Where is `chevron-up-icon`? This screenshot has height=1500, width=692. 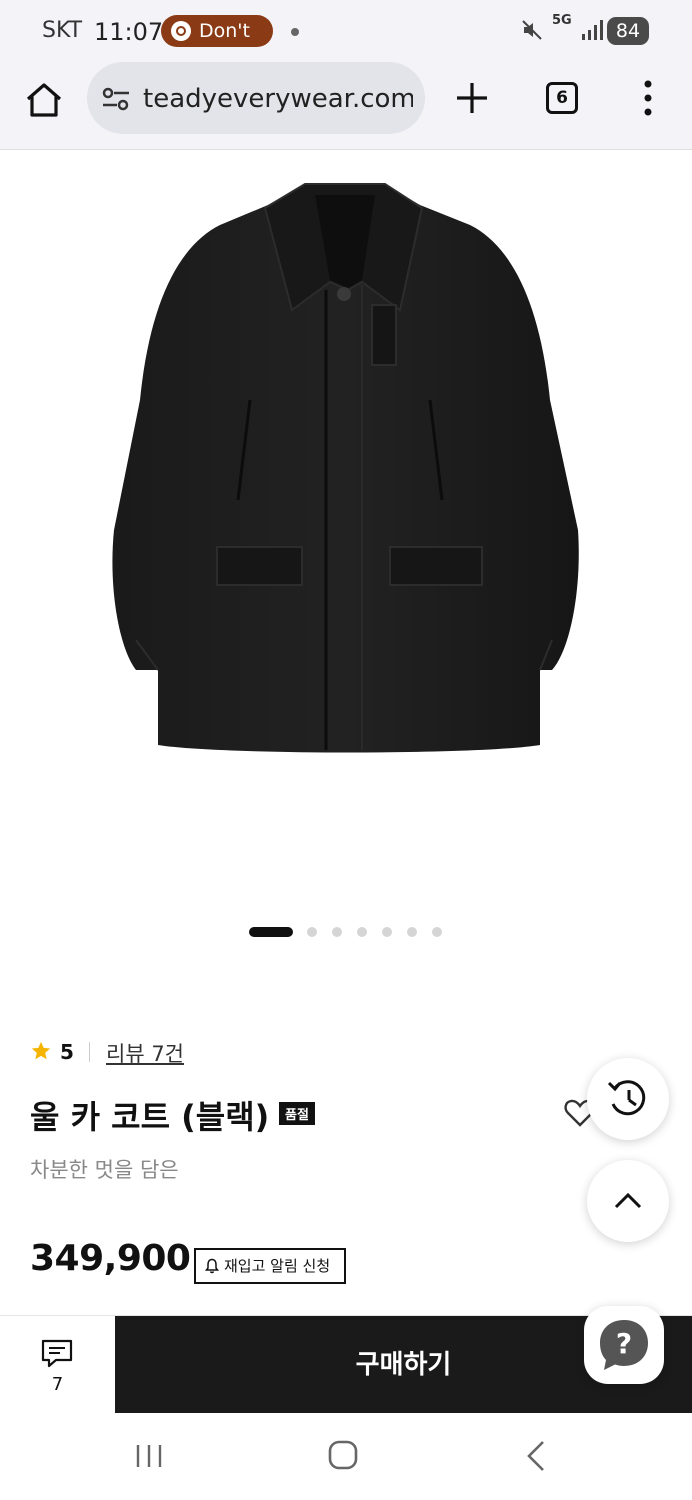
chevron-up-icon is located at coordinates (628, 1200).